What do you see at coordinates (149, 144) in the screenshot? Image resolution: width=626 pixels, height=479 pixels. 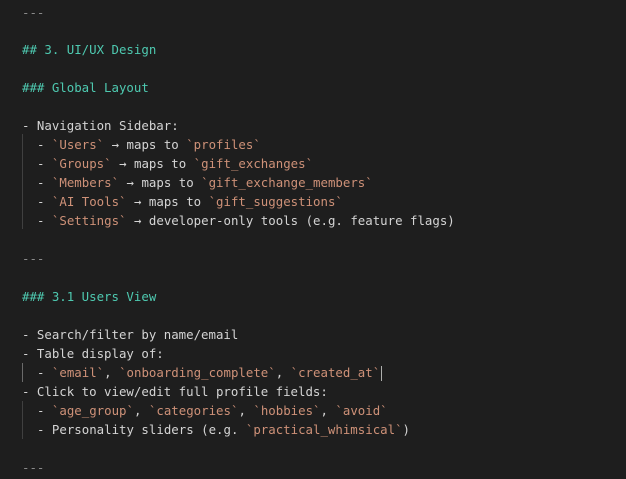 I see `nav-item-users: - `Users` → maps to `profiles`` at bounding box center [149, 144].